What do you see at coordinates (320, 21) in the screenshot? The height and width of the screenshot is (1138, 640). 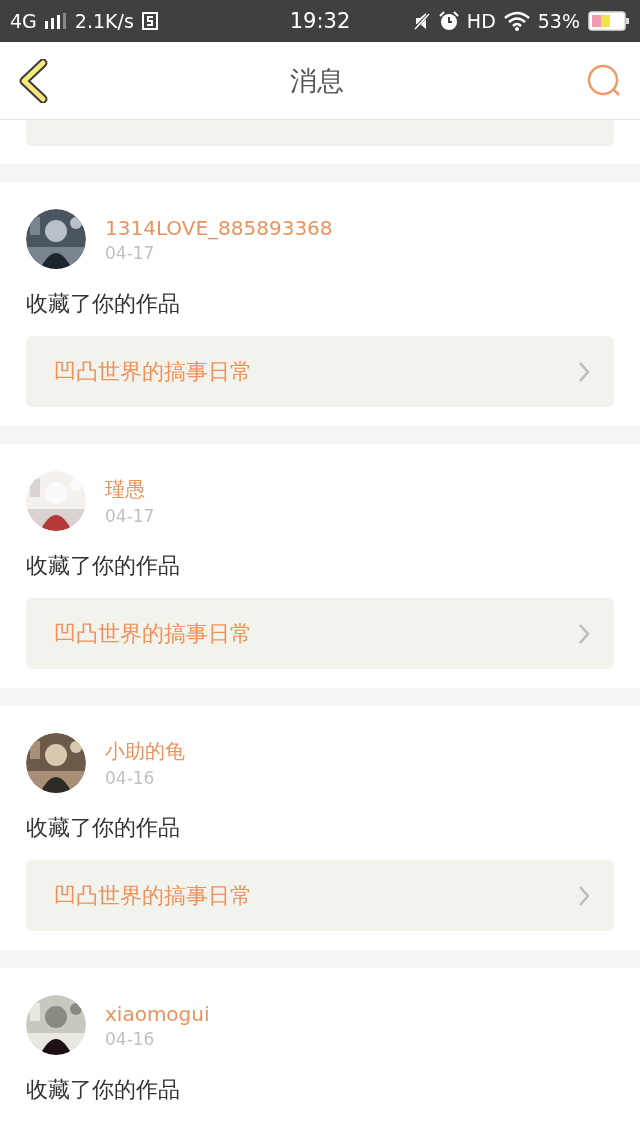 I see `clock: 19:32` at bounding box center [320, 21].